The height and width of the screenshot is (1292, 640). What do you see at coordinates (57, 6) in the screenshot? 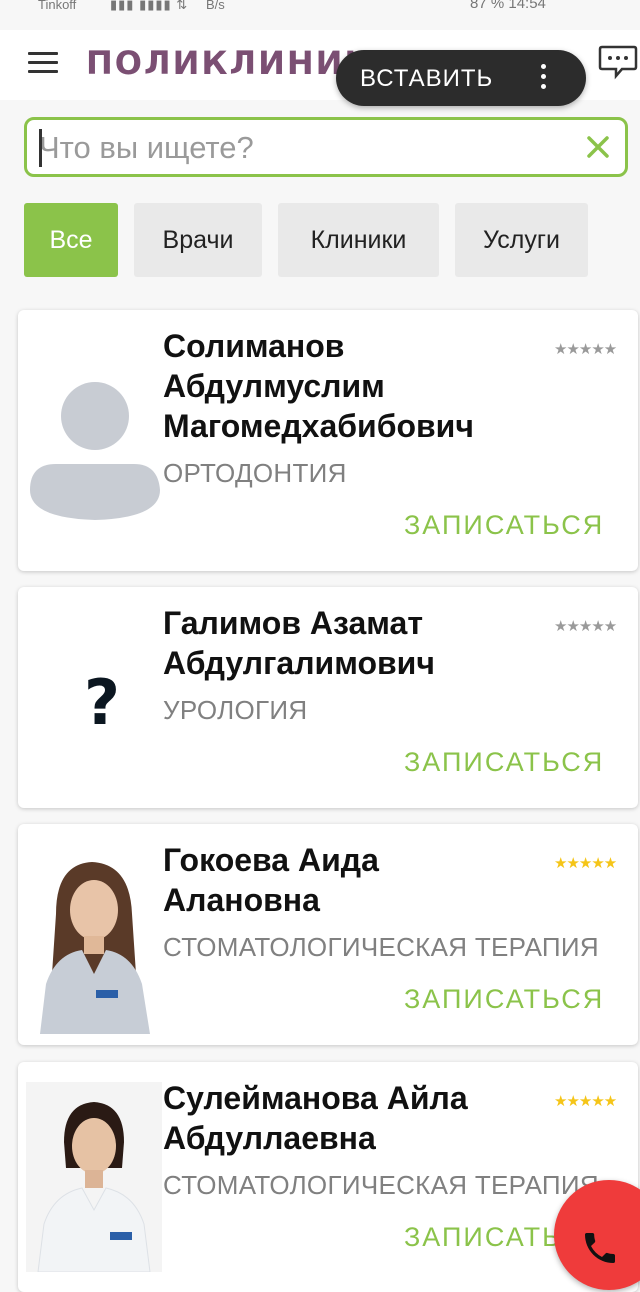
I see `carrier-name: Tinkoff` at bounding box center [57, 6].